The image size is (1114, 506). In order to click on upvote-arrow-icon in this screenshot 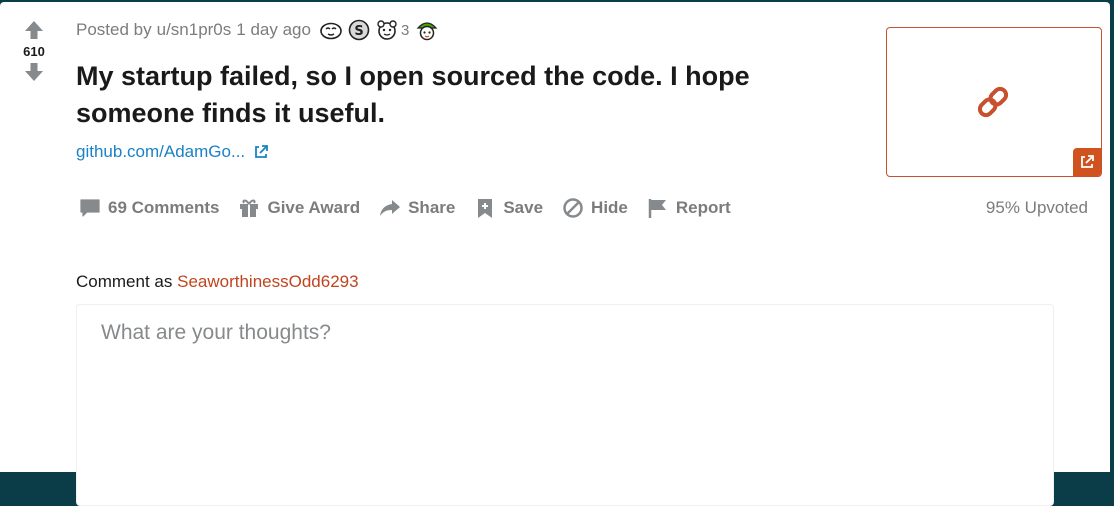, I will do `click(34, 30)`.